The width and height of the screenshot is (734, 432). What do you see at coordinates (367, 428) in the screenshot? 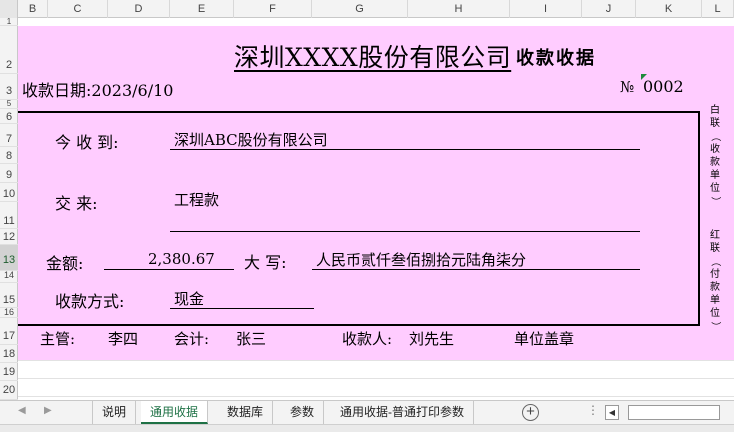
I see `status-bar` at bounding box center [367, 428].